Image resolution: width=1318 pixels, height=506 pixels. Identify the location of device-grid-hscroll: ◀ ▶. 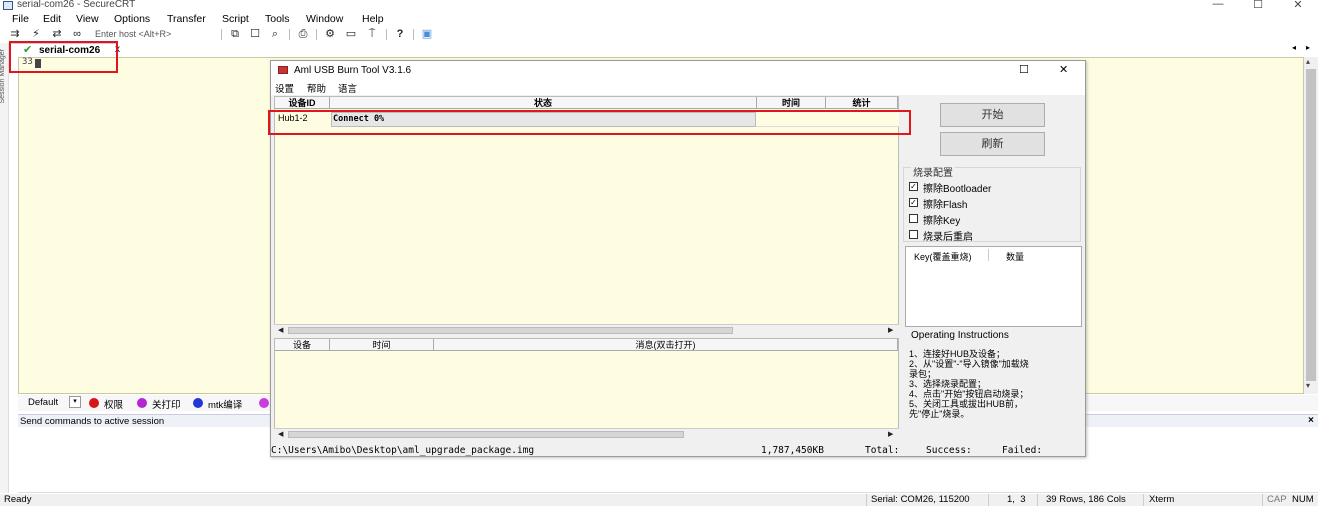
(586, 330).